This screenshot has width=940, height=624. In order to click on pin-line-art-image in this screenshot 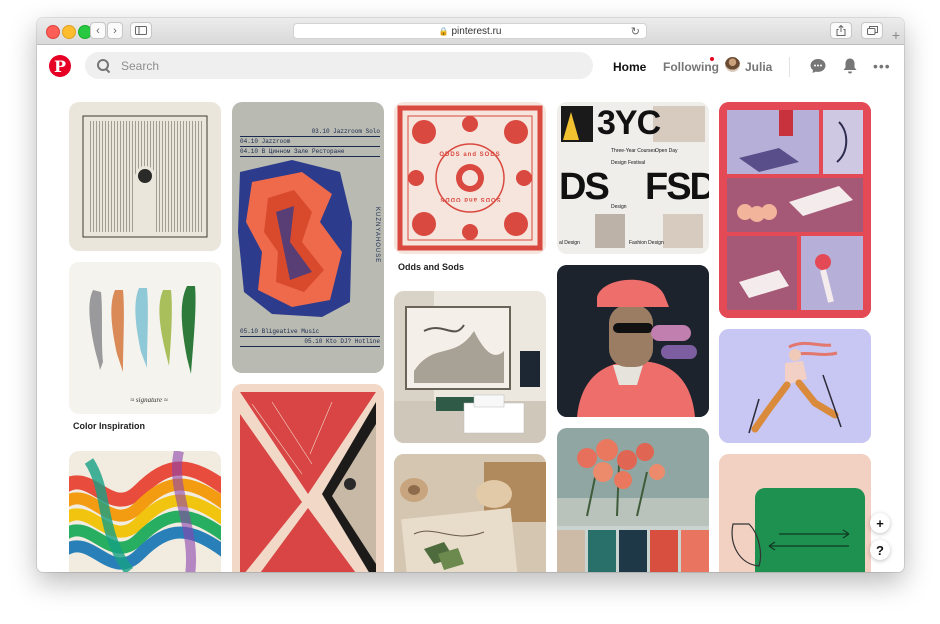, I will do `click(145, 176)`.